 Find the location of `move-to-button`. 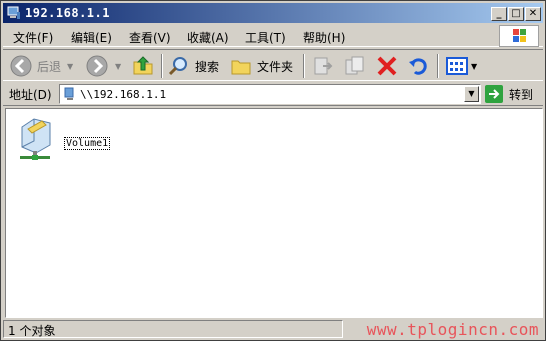

move-to-button is located at coordinates (323, 66).